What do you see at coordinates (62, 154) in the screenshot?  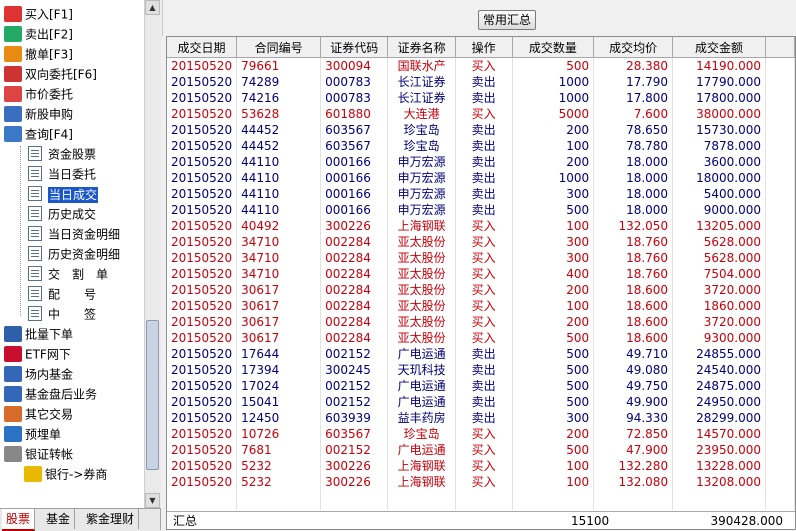 I see `sidebar-item: 资金股票` at bounding box center [62, 154].